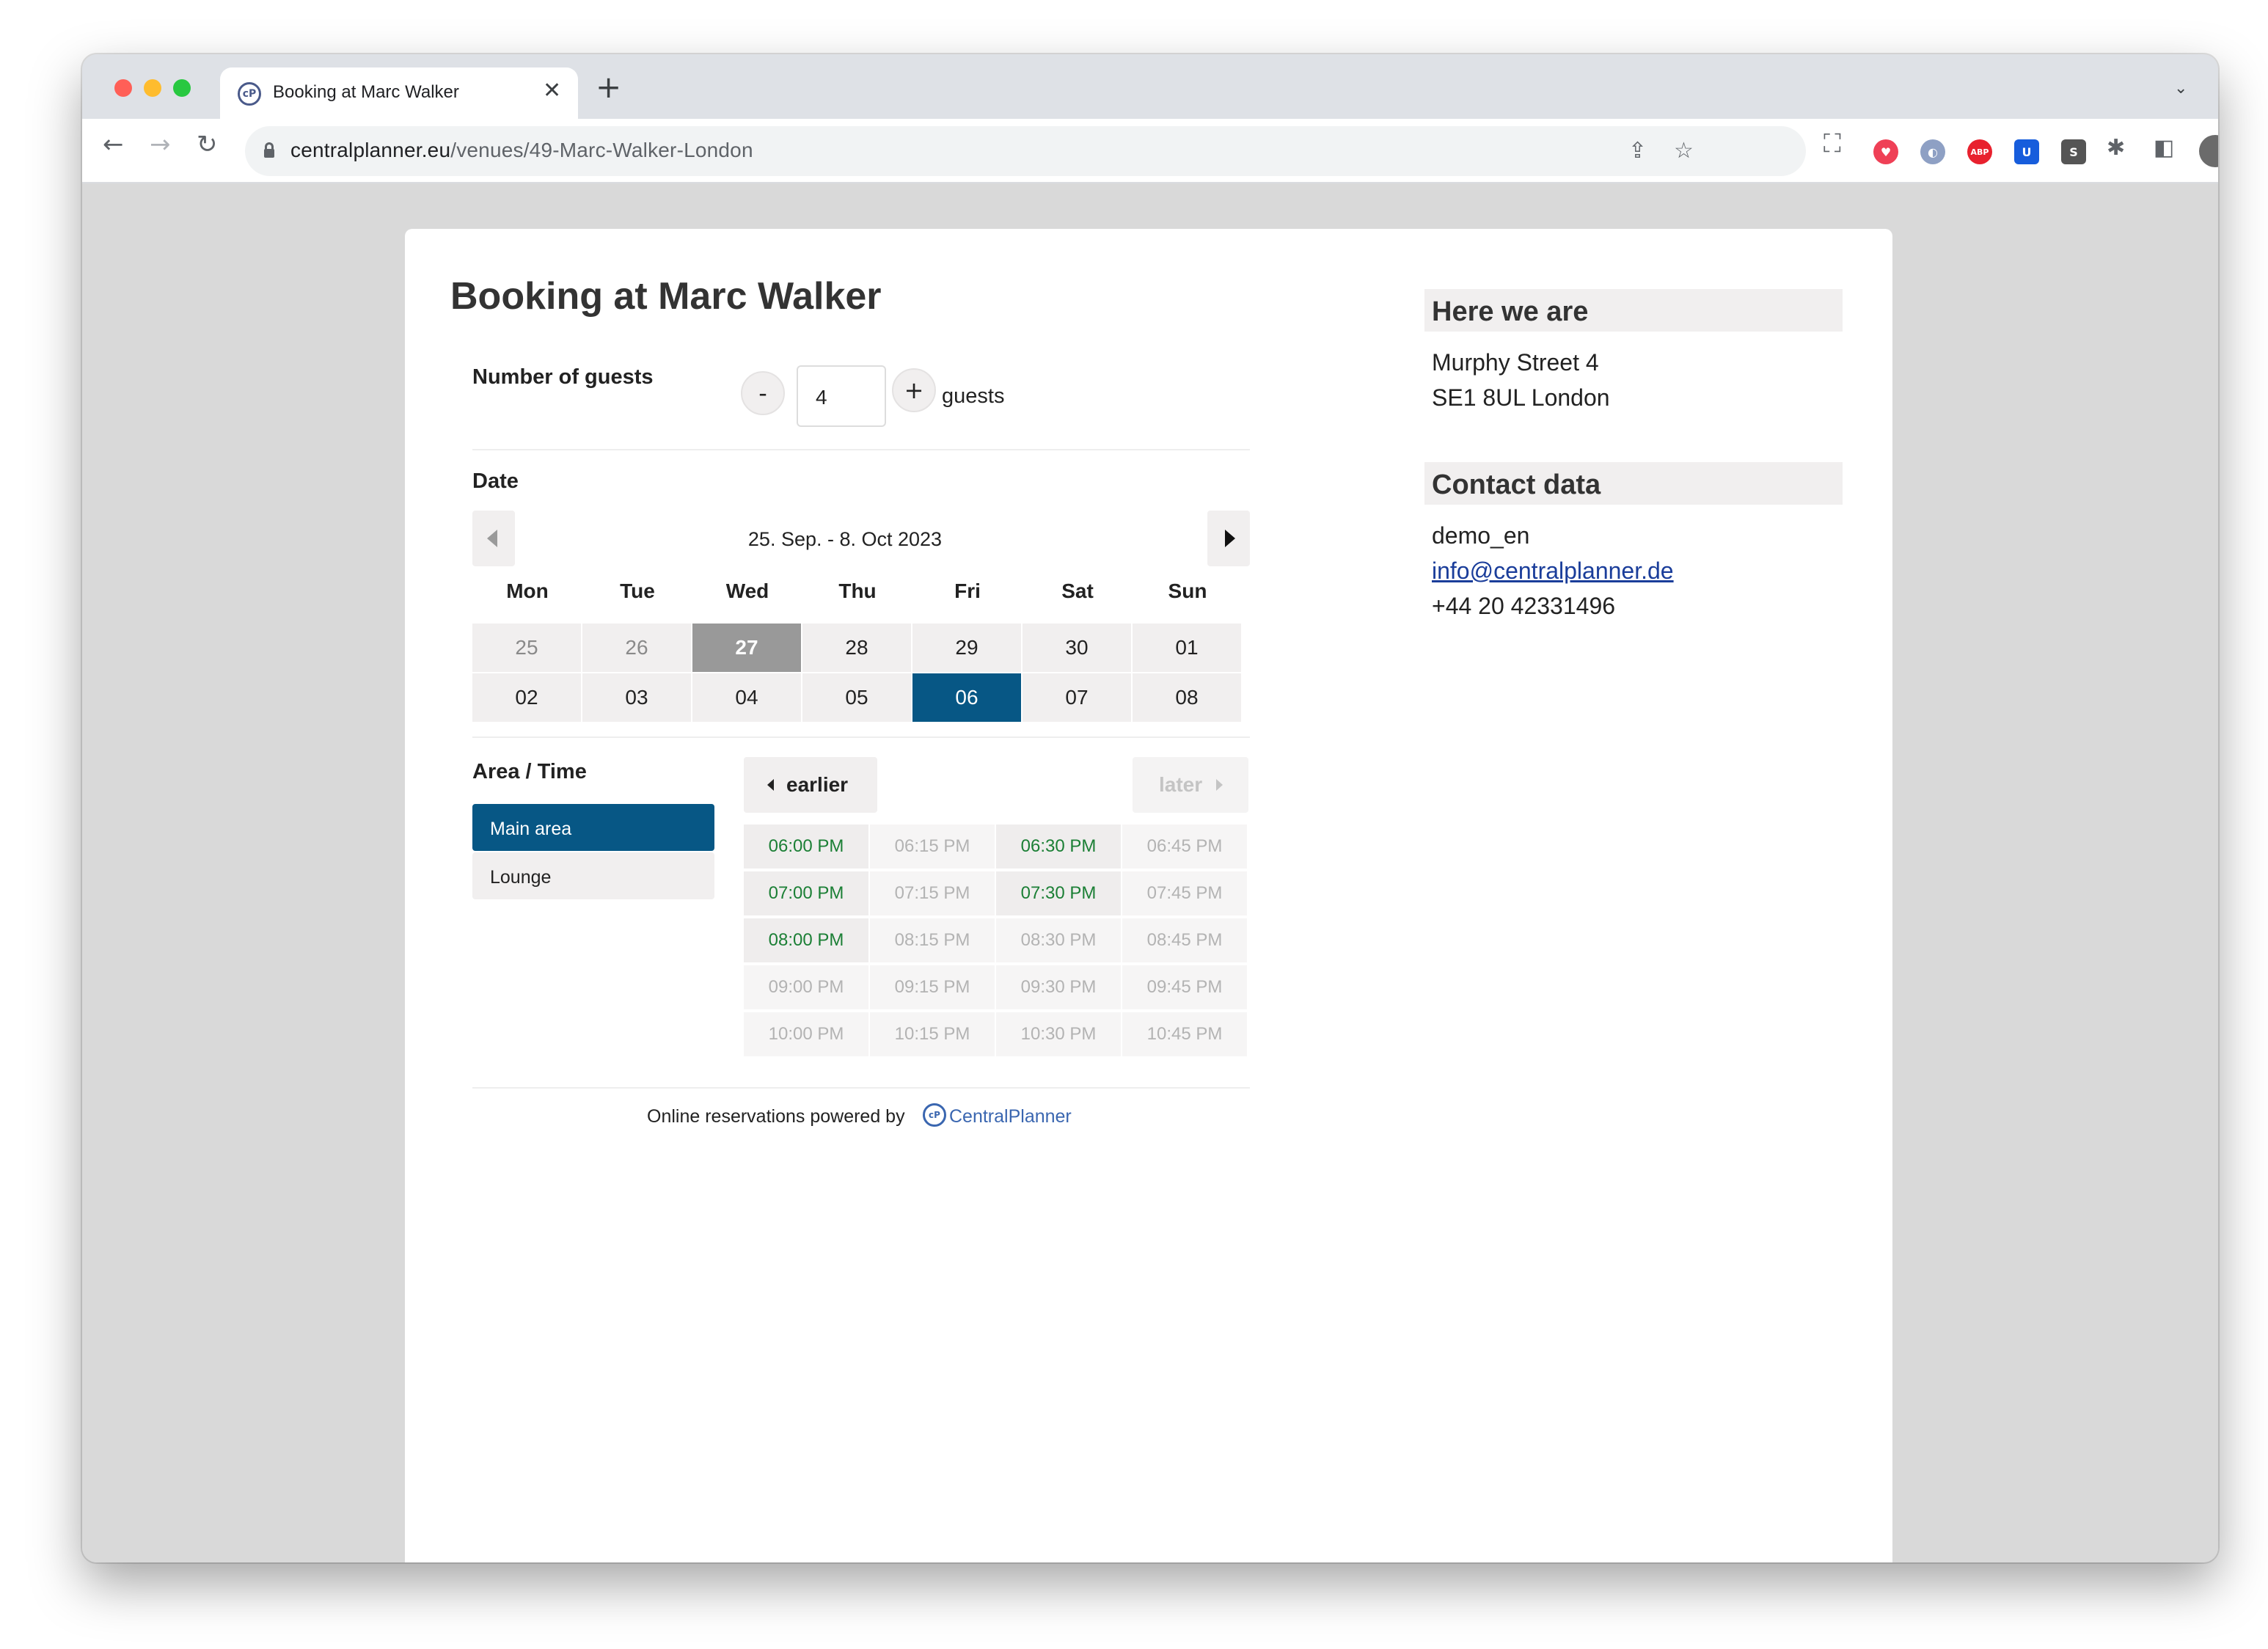 This screenshot has height=1649, width=2268. I want to click on profile-avatar, so click(2208, 151).